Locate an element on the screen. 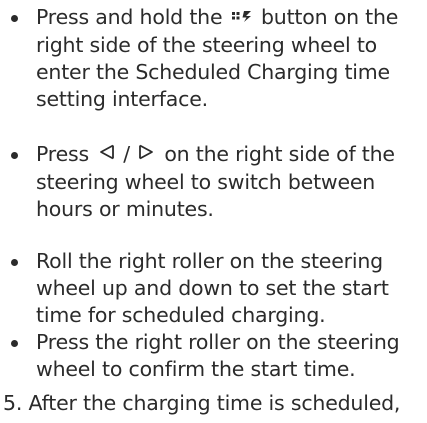 Image resolution: width=427 pixels, height=423 pixels. step-5-paragraph: 5. After the charging time is scheduled, is located at coordinates (213, 403).